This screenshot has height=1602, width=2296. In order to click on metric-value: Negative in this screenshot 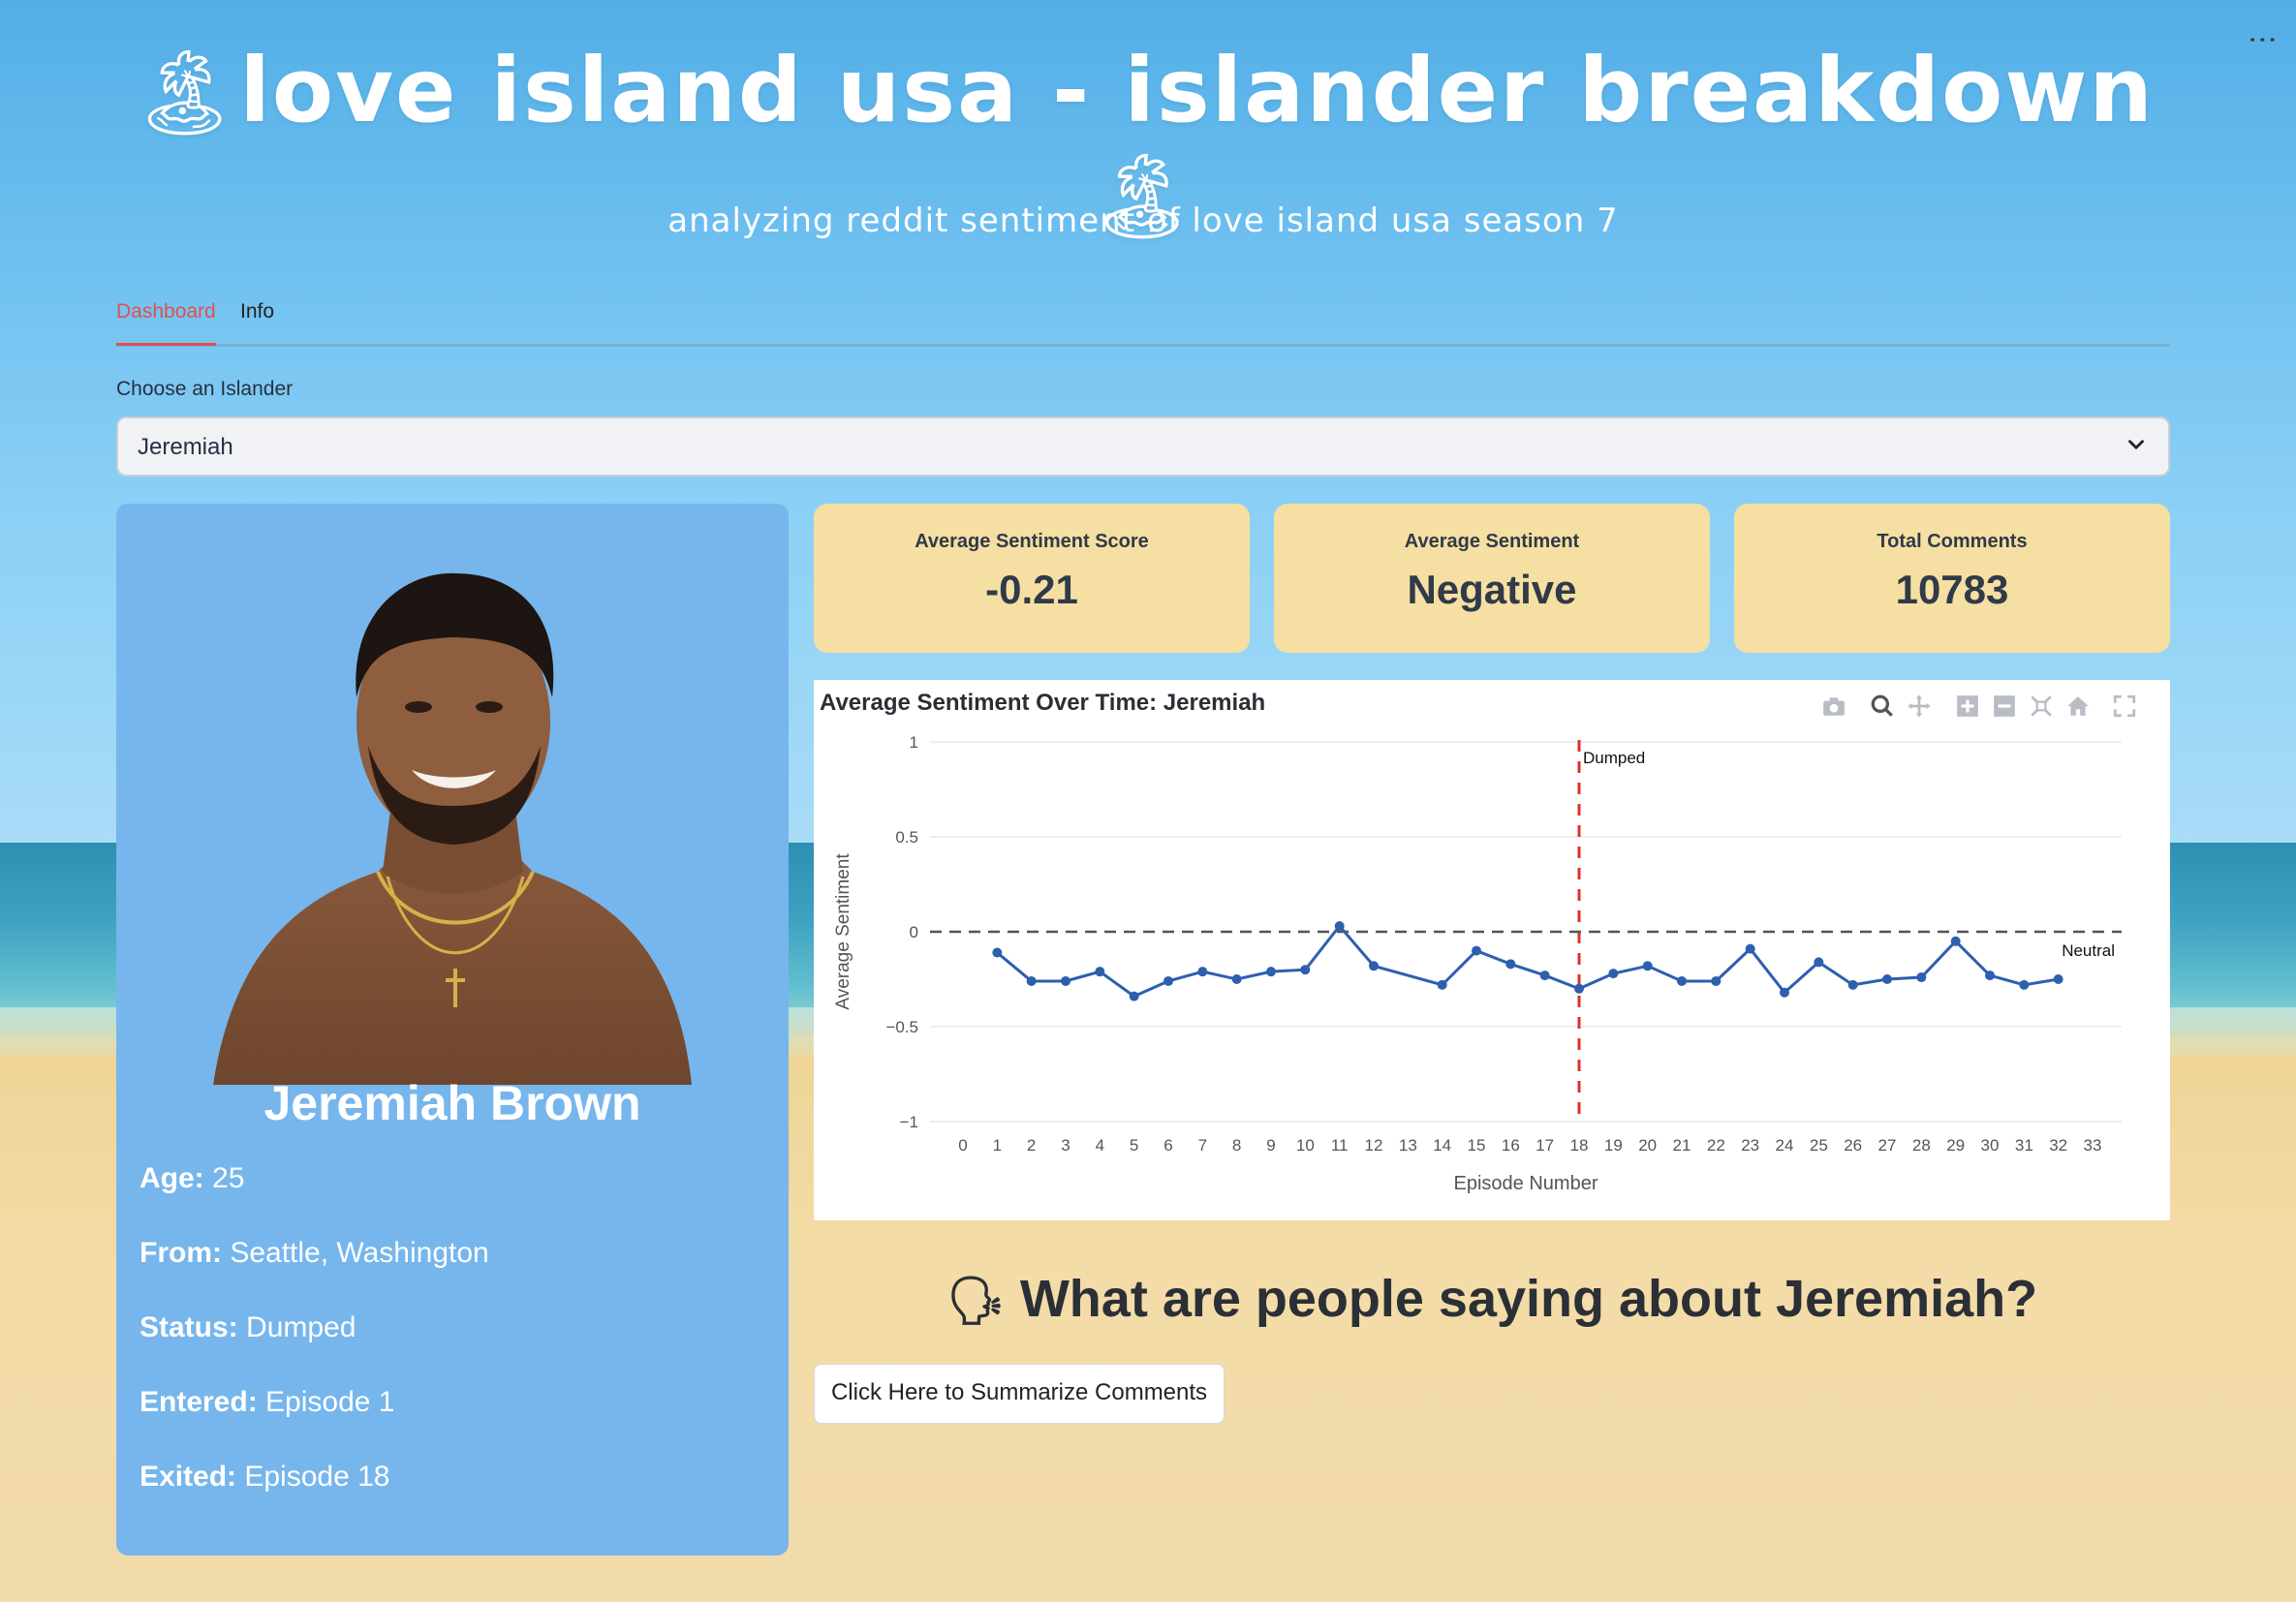, I will do `click(1492, 589)`.